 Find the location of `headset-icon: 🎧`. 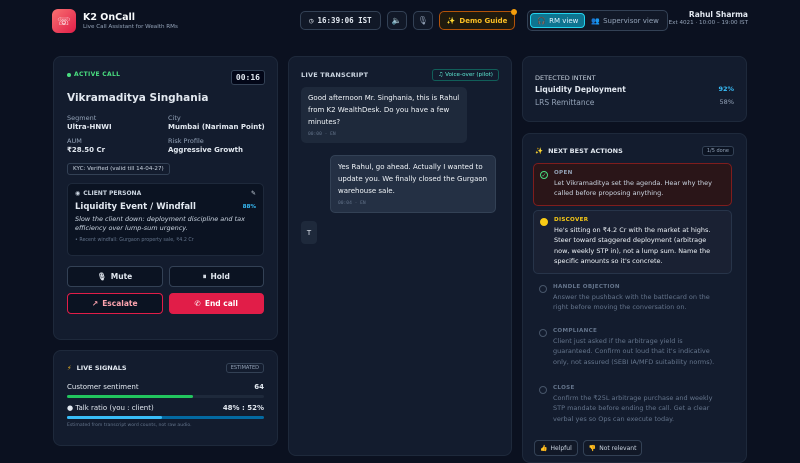

headset-icon: 🎧 is located at coordinates (541, 21).